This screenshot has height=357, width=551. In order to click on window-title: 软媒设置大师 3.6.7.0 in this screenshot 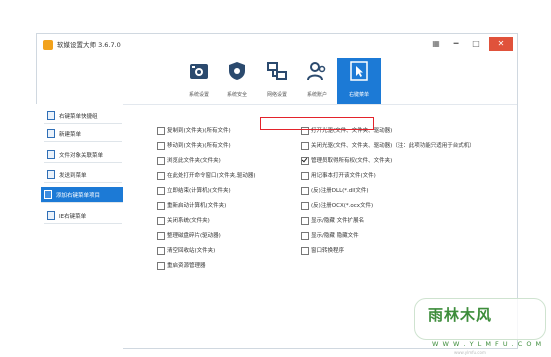, I will do `click(89, 45)`.